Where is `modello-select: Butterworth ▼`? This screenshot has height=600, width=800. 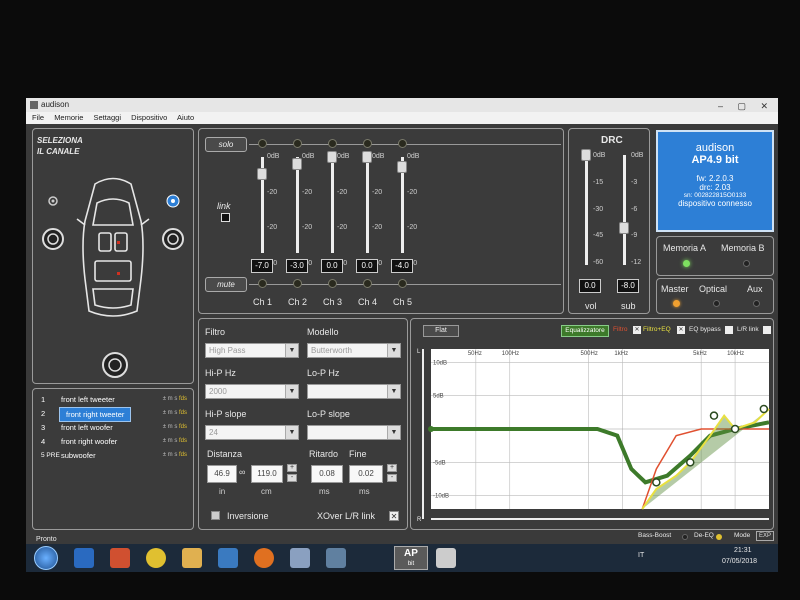 modello-select: Butterworth ▼ is located at coordinates (354, 350).